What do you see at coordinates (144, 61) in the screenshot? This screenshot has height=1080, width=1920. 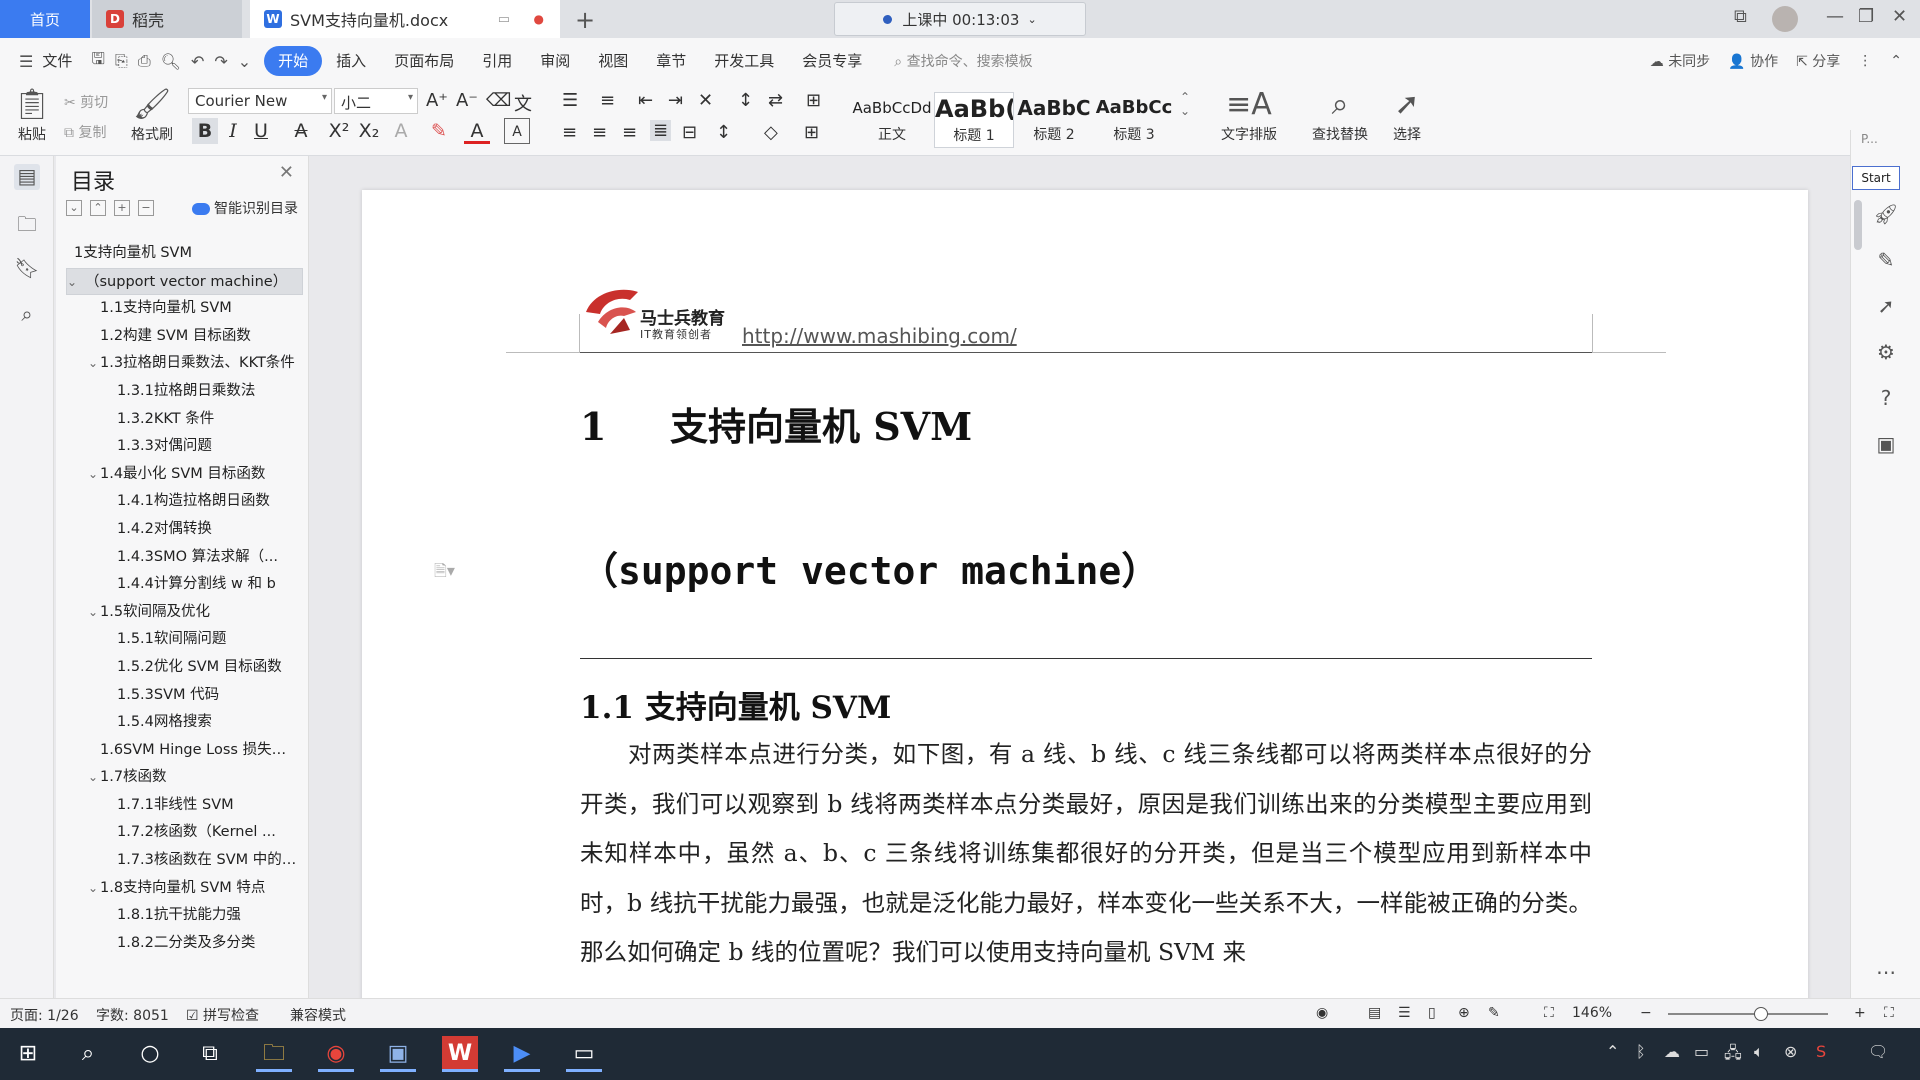 I see `print-icon: ⎙` at bounding box center [144, 61].